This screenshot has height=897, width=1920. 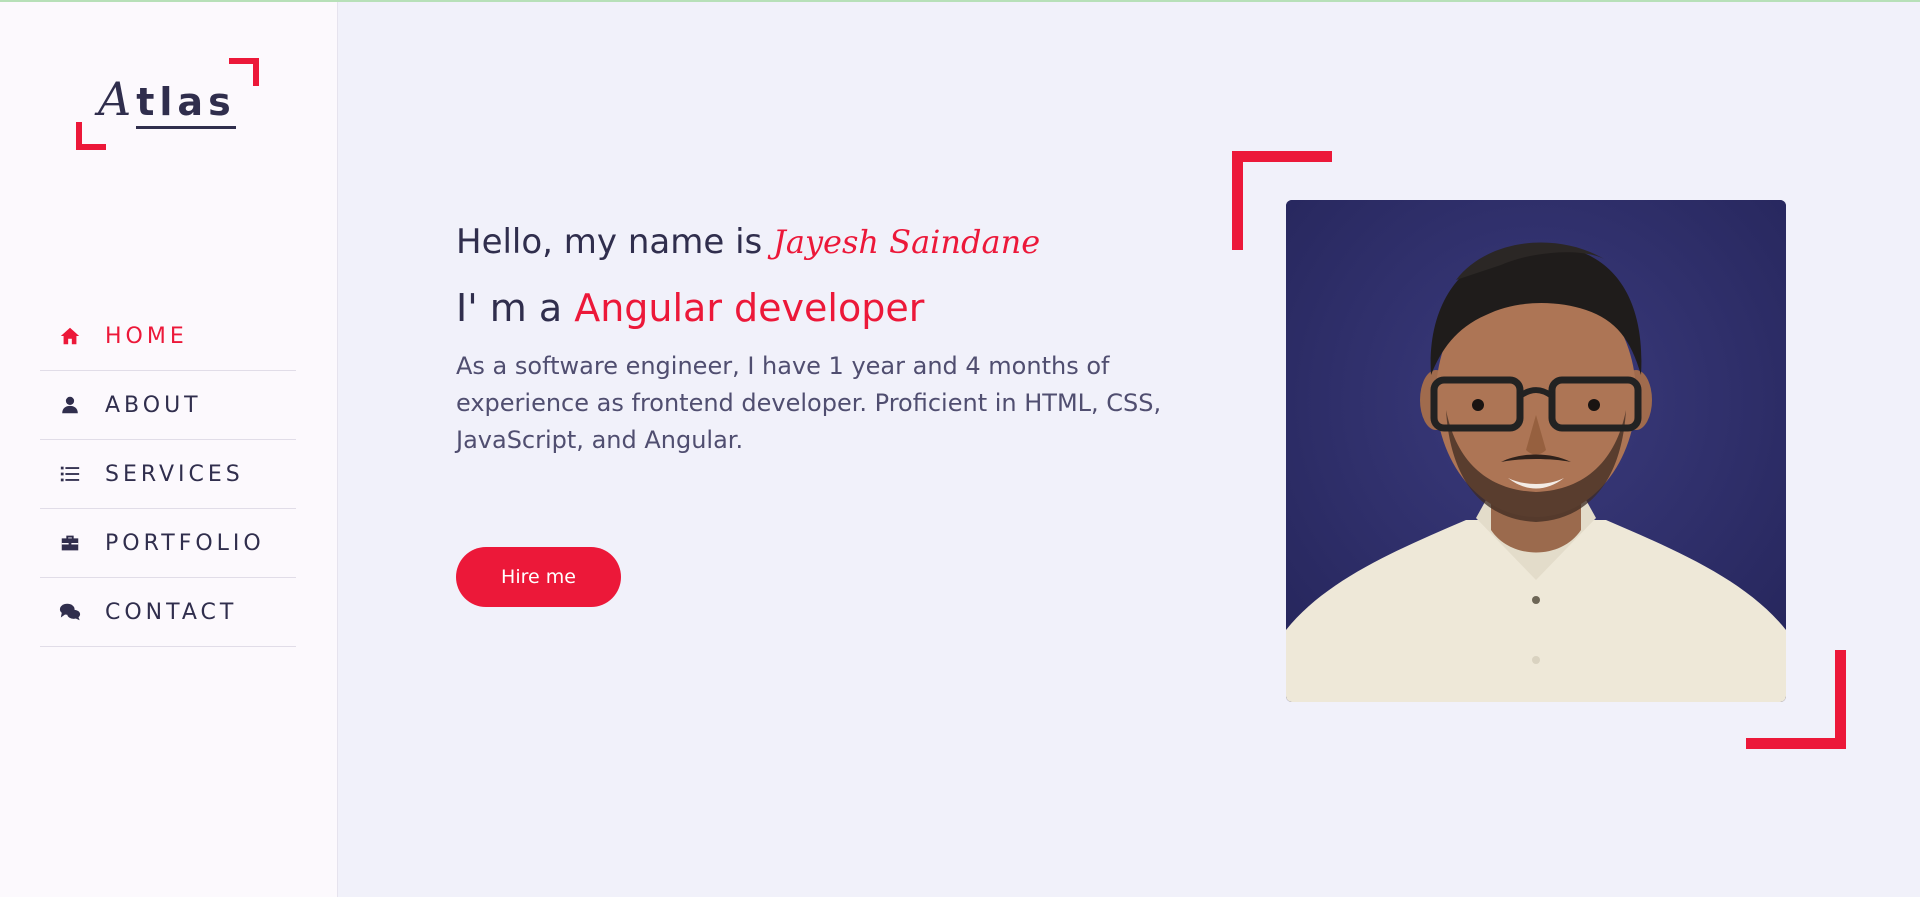 What do you see at coordinates (171, 612) in the screenshot?
I see `nav-item-label: CONTACT` at bounding box center [171, 612].